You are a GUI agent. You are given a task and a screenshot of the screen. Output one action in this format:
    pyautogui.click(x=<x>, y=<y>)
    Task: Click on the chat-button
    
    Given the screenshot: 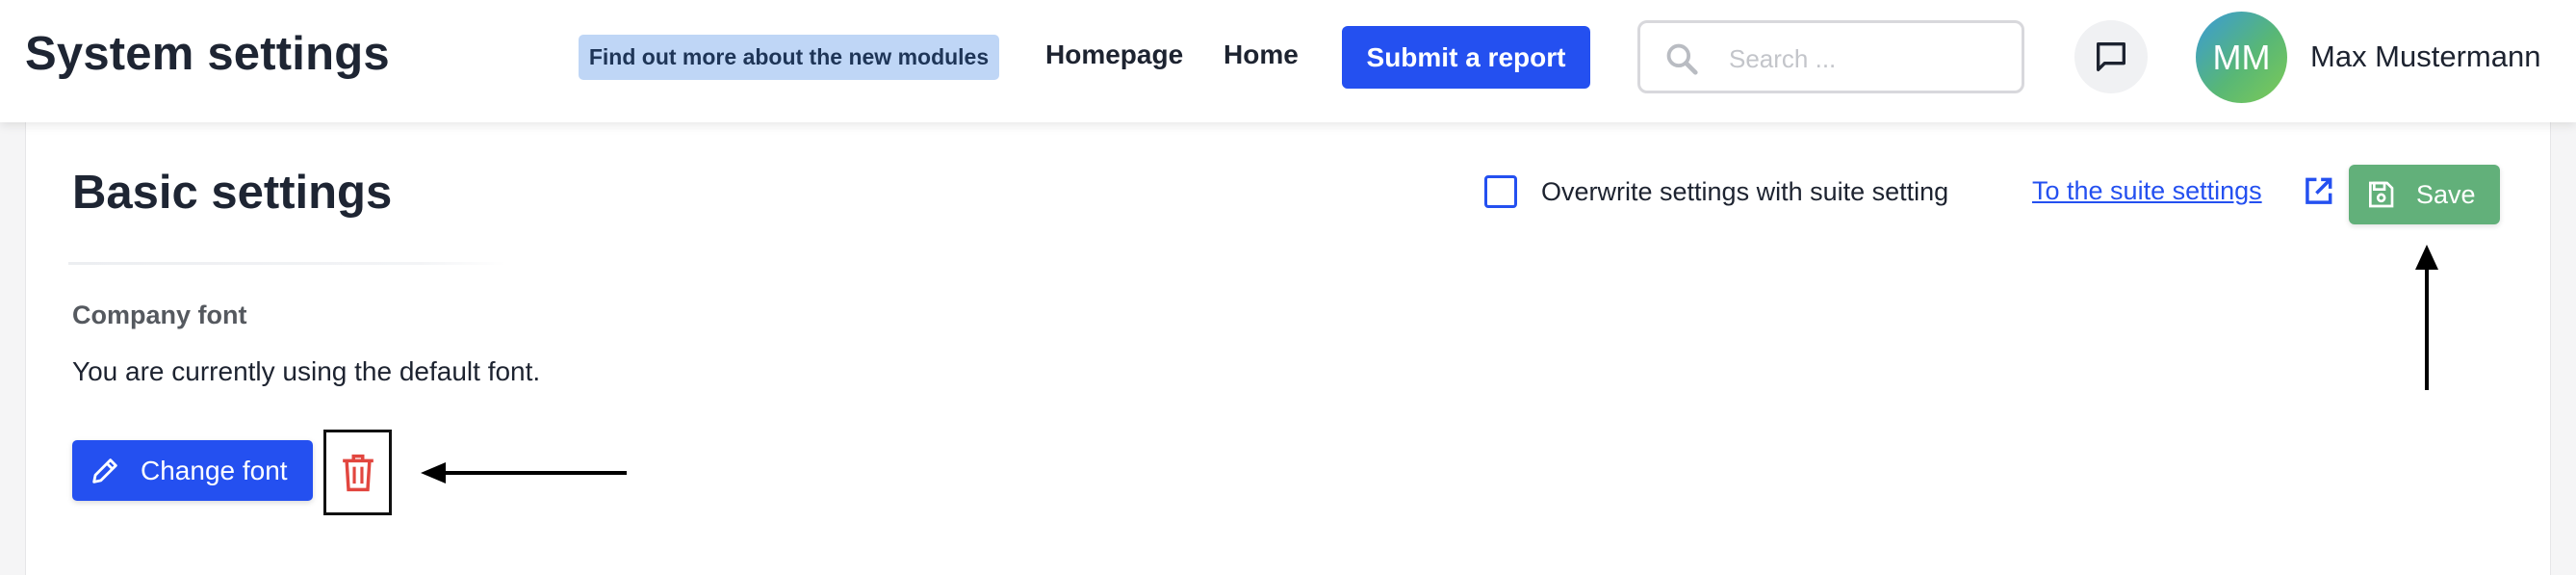 What is the action you would take?
    pyautogui.click(x=2111, y=56)
    